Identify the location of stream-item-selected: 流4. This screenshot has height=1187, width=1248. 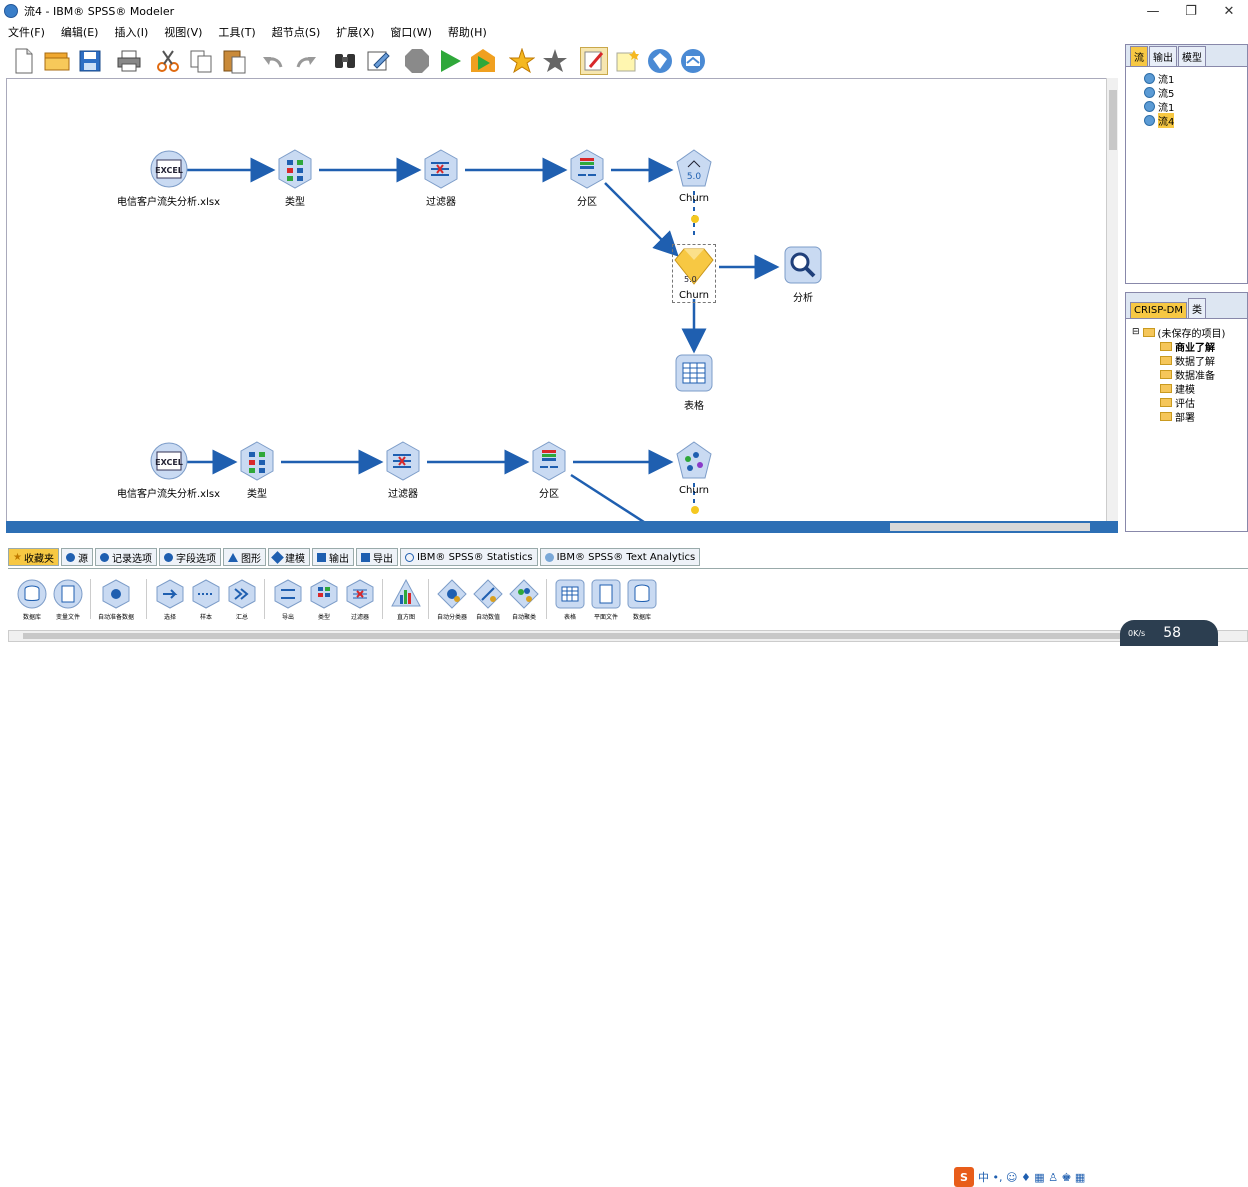
(1195, 120).